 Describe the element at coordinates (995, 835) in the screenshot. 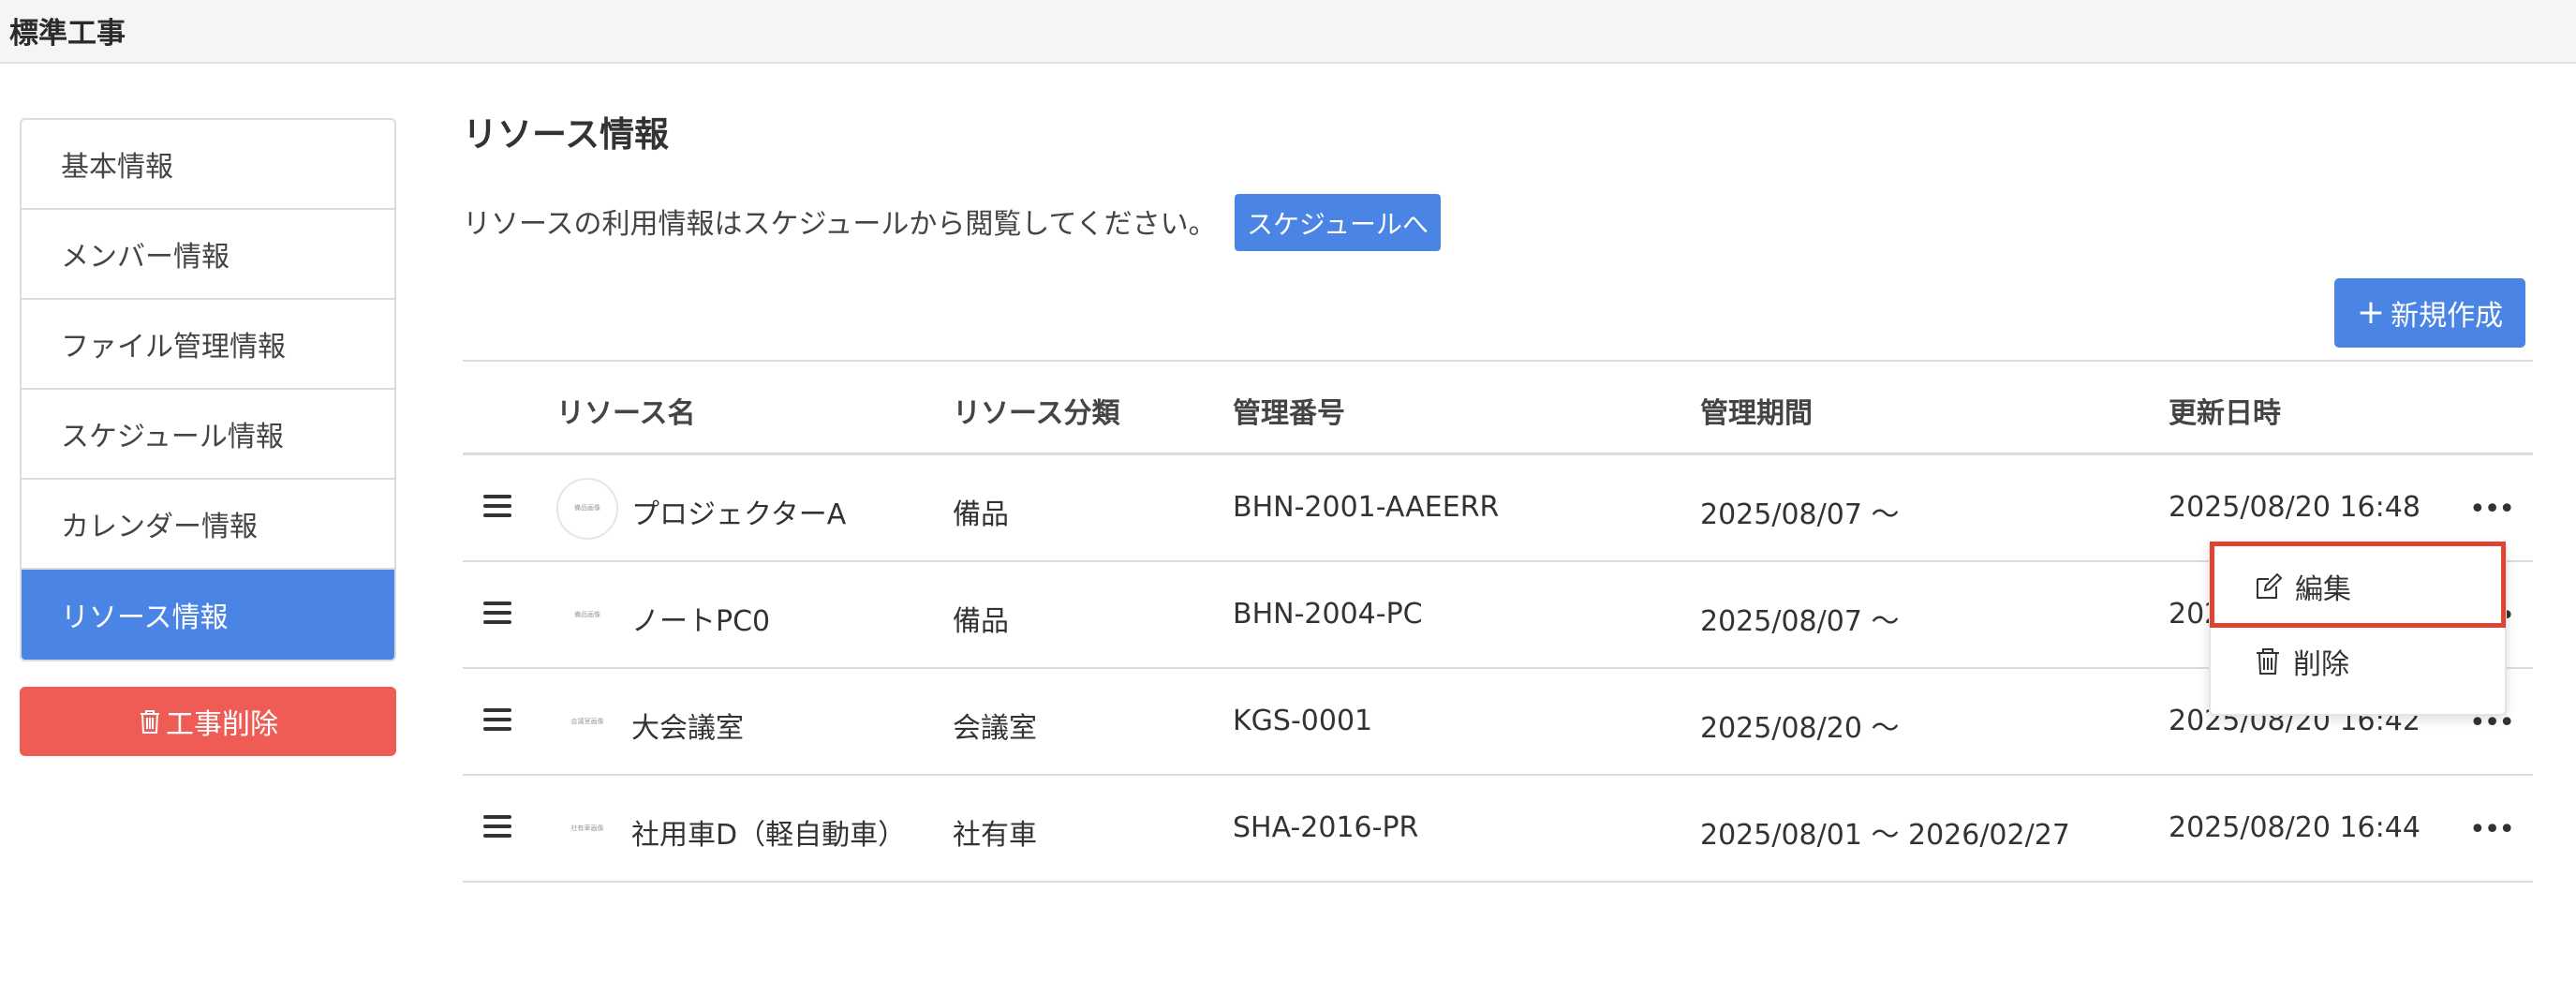

I see `resource-category: 社有車` at that location.